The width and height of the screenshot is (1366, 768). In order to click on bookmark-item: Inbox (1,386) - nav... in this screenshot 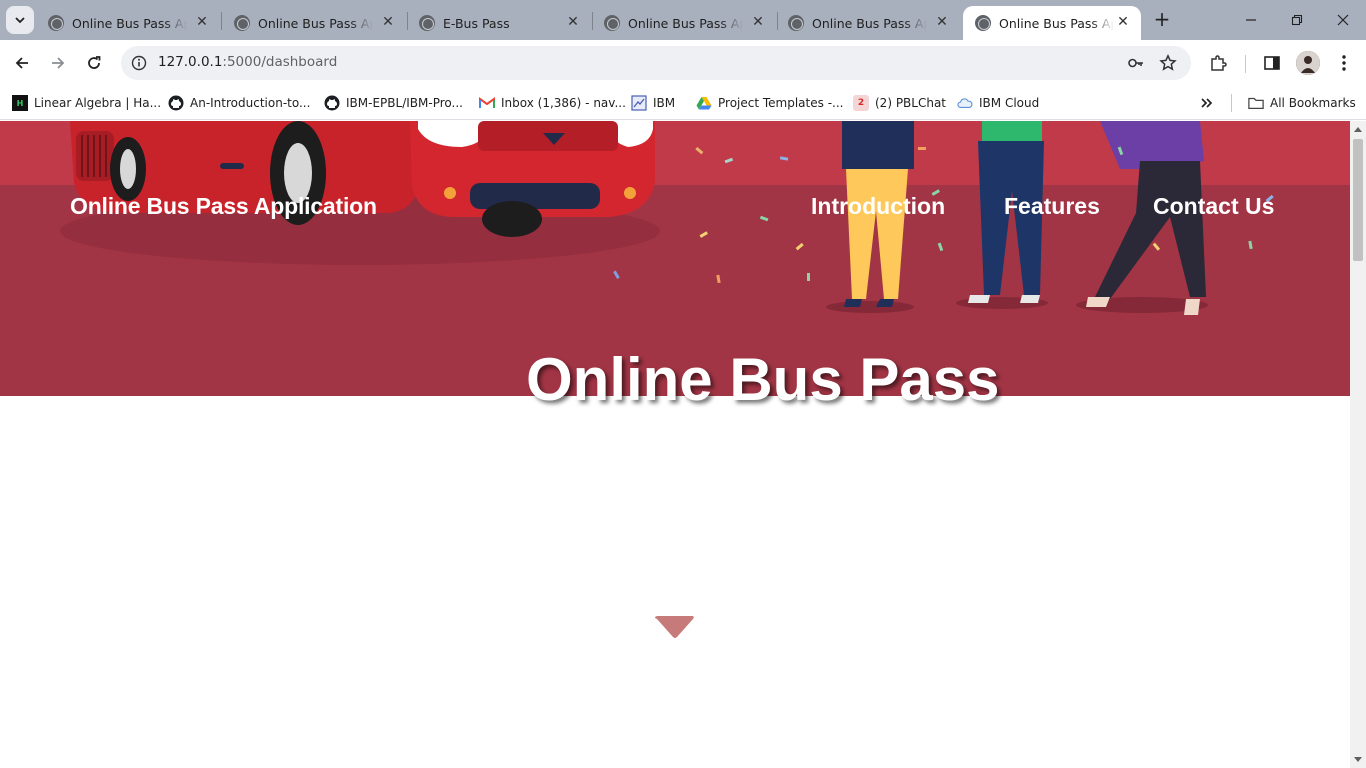, I will do `click(552, 103)`.